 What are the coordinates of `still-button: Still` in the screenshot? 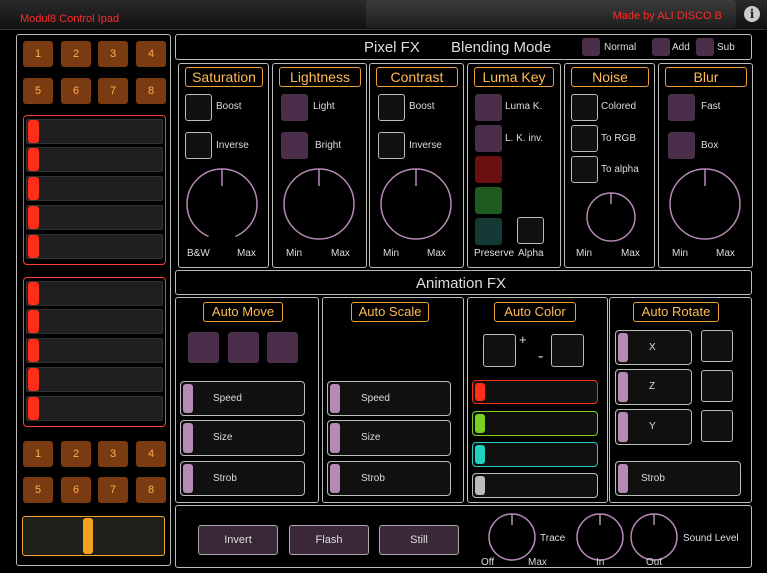 It's located at (419, 540).